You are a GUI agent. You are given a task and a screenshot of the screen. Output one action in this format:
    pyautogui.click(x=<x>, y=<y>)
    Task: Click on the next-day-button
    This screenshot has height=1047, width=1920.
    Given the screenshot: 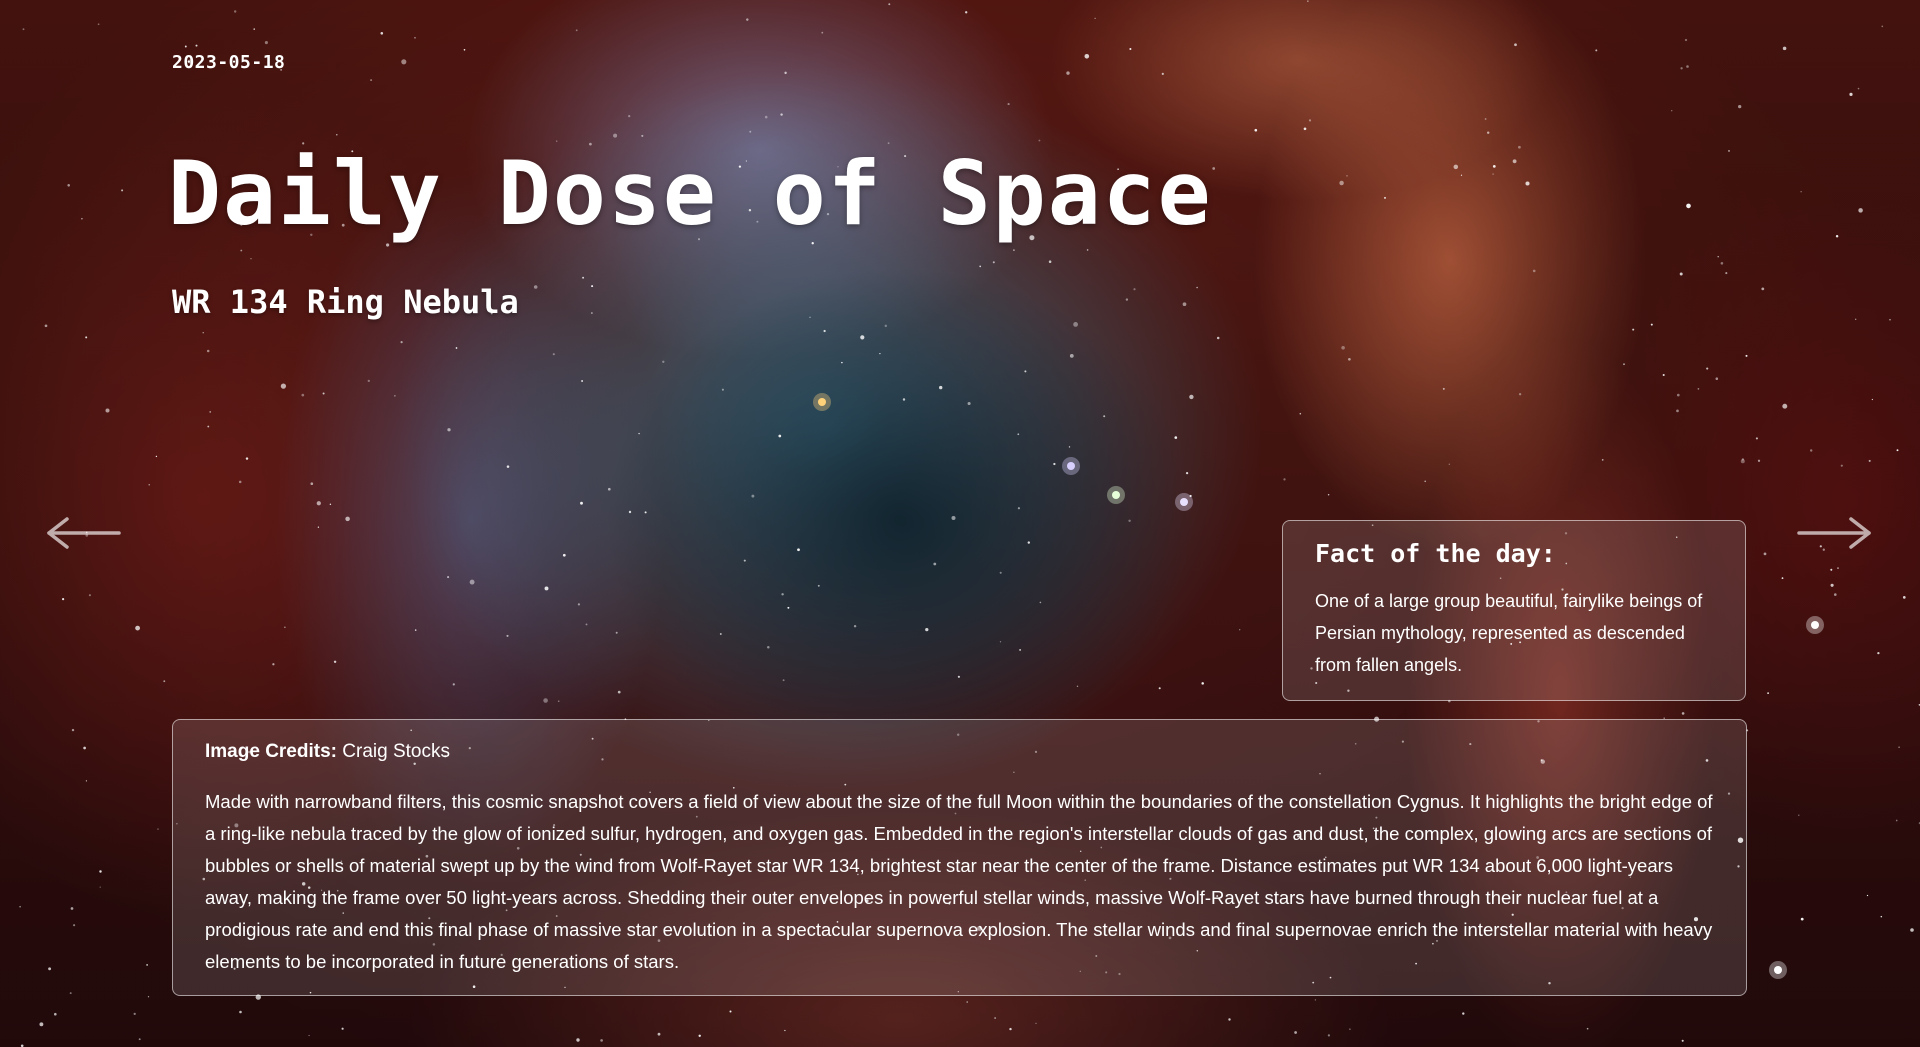 What is the action you would take?
    pyautogui.click(x=1835, y=533)
    